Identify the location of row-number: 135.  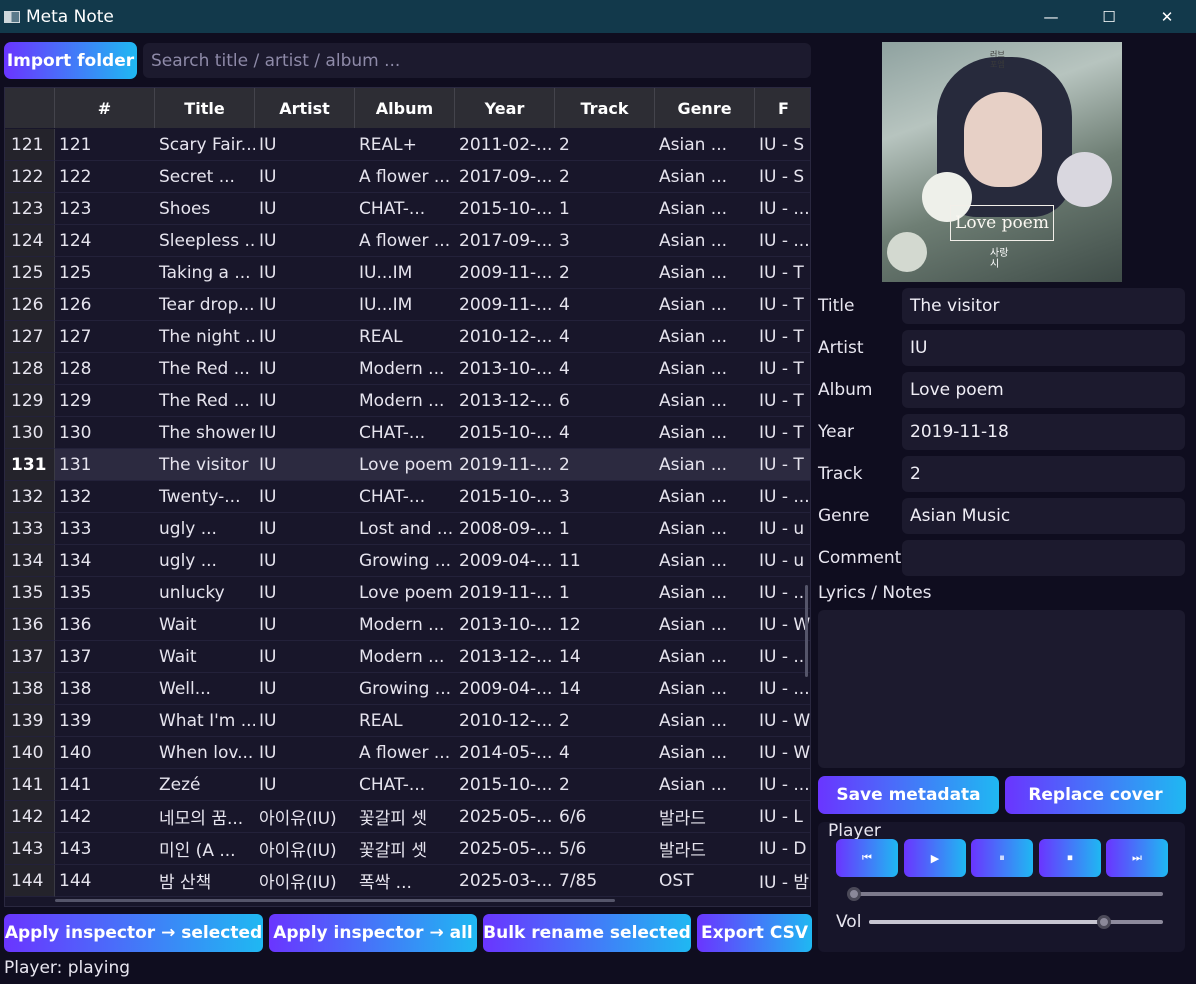
(30, 593).